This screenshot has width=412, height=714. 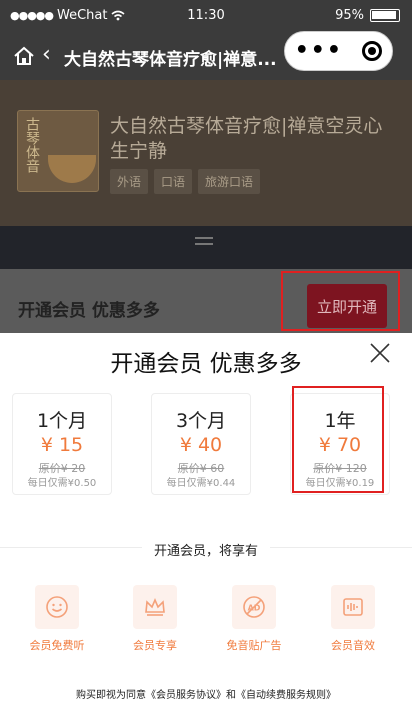 I want to click on no-ad-icon: AD, so click(x=254, y=607).